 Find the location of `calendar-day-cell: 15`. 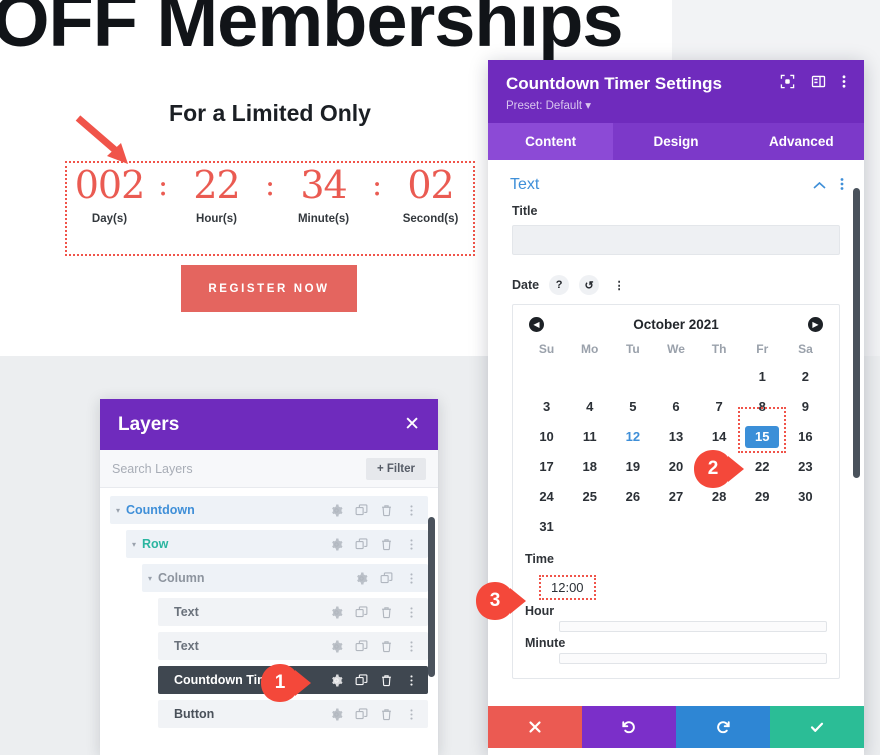

calendar-day-cell: 15 is located at coordinates (762, 437).